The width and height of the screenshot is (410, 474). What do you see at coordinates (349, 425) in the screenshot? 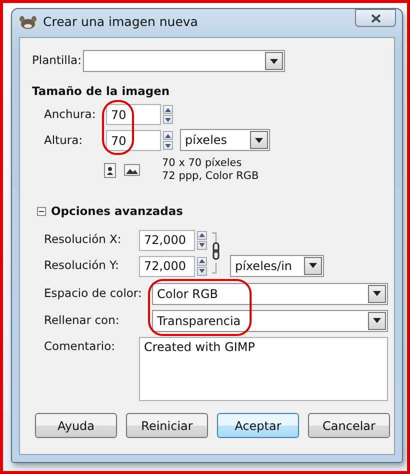
I see `dialog-button: Cancelar` at bounding box center [349, 425].